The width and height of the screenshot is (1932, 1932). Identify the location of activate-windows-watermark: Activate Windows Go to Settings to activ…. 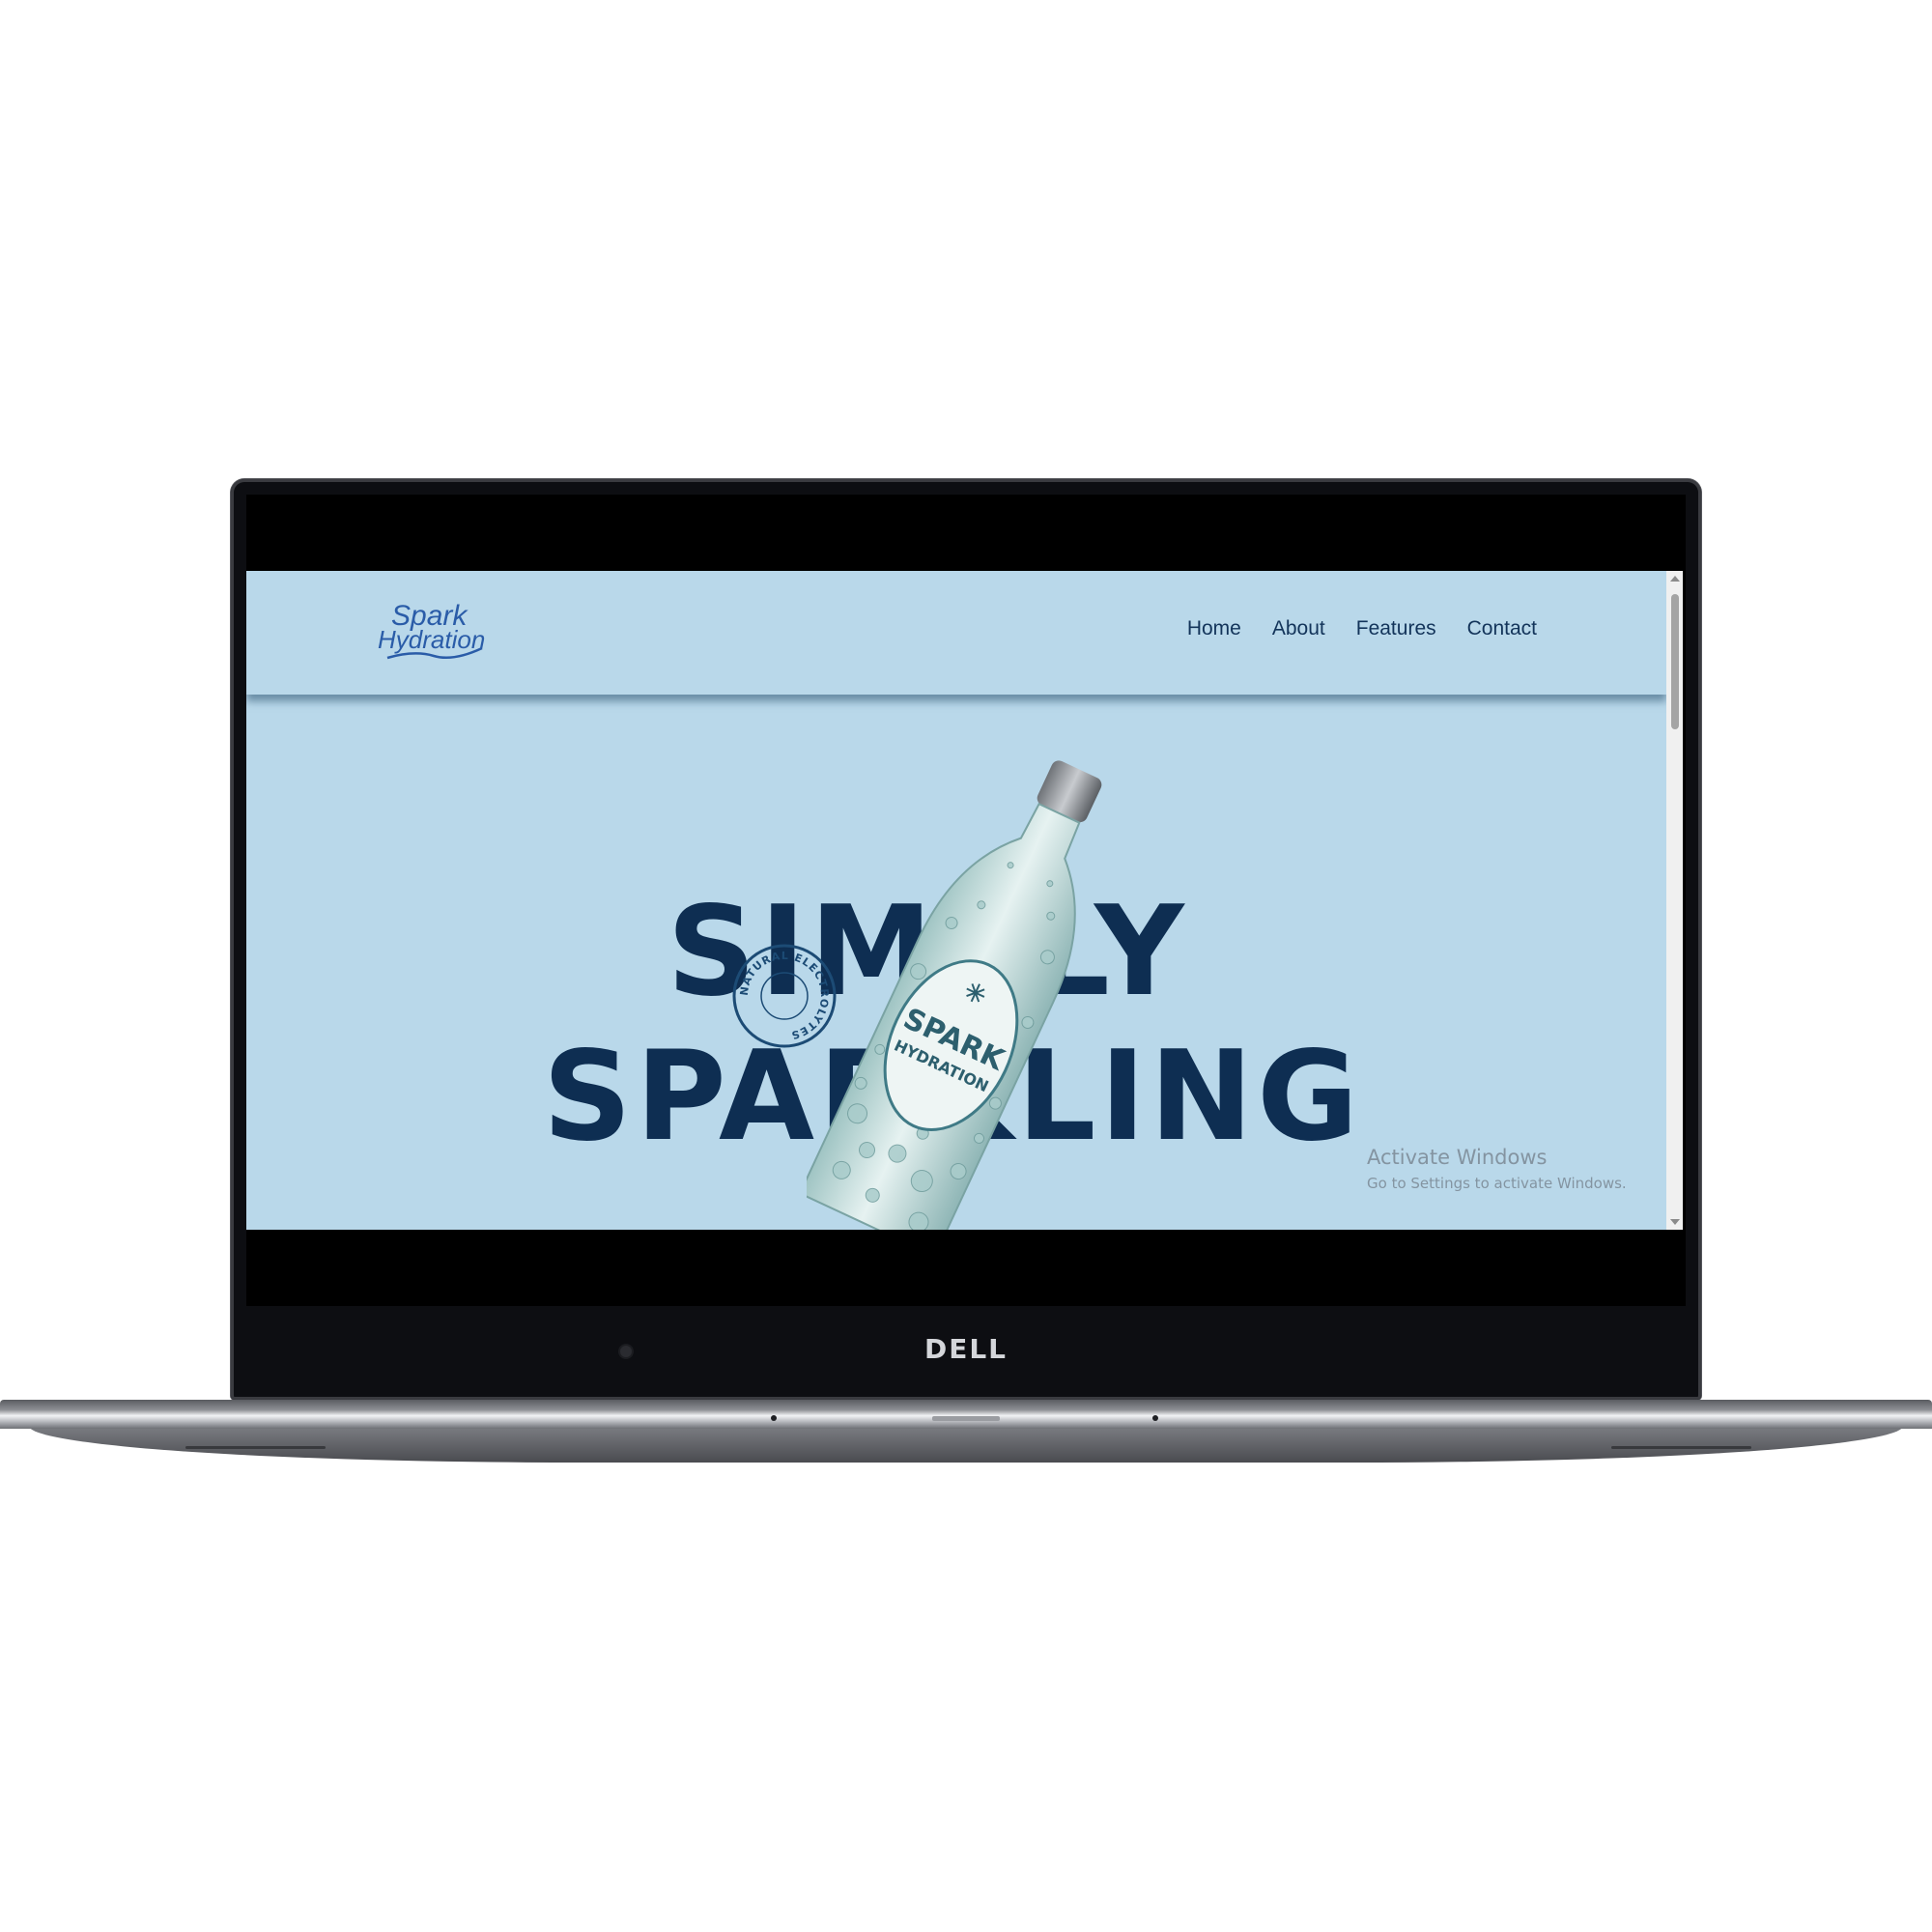
(1497, 1169).